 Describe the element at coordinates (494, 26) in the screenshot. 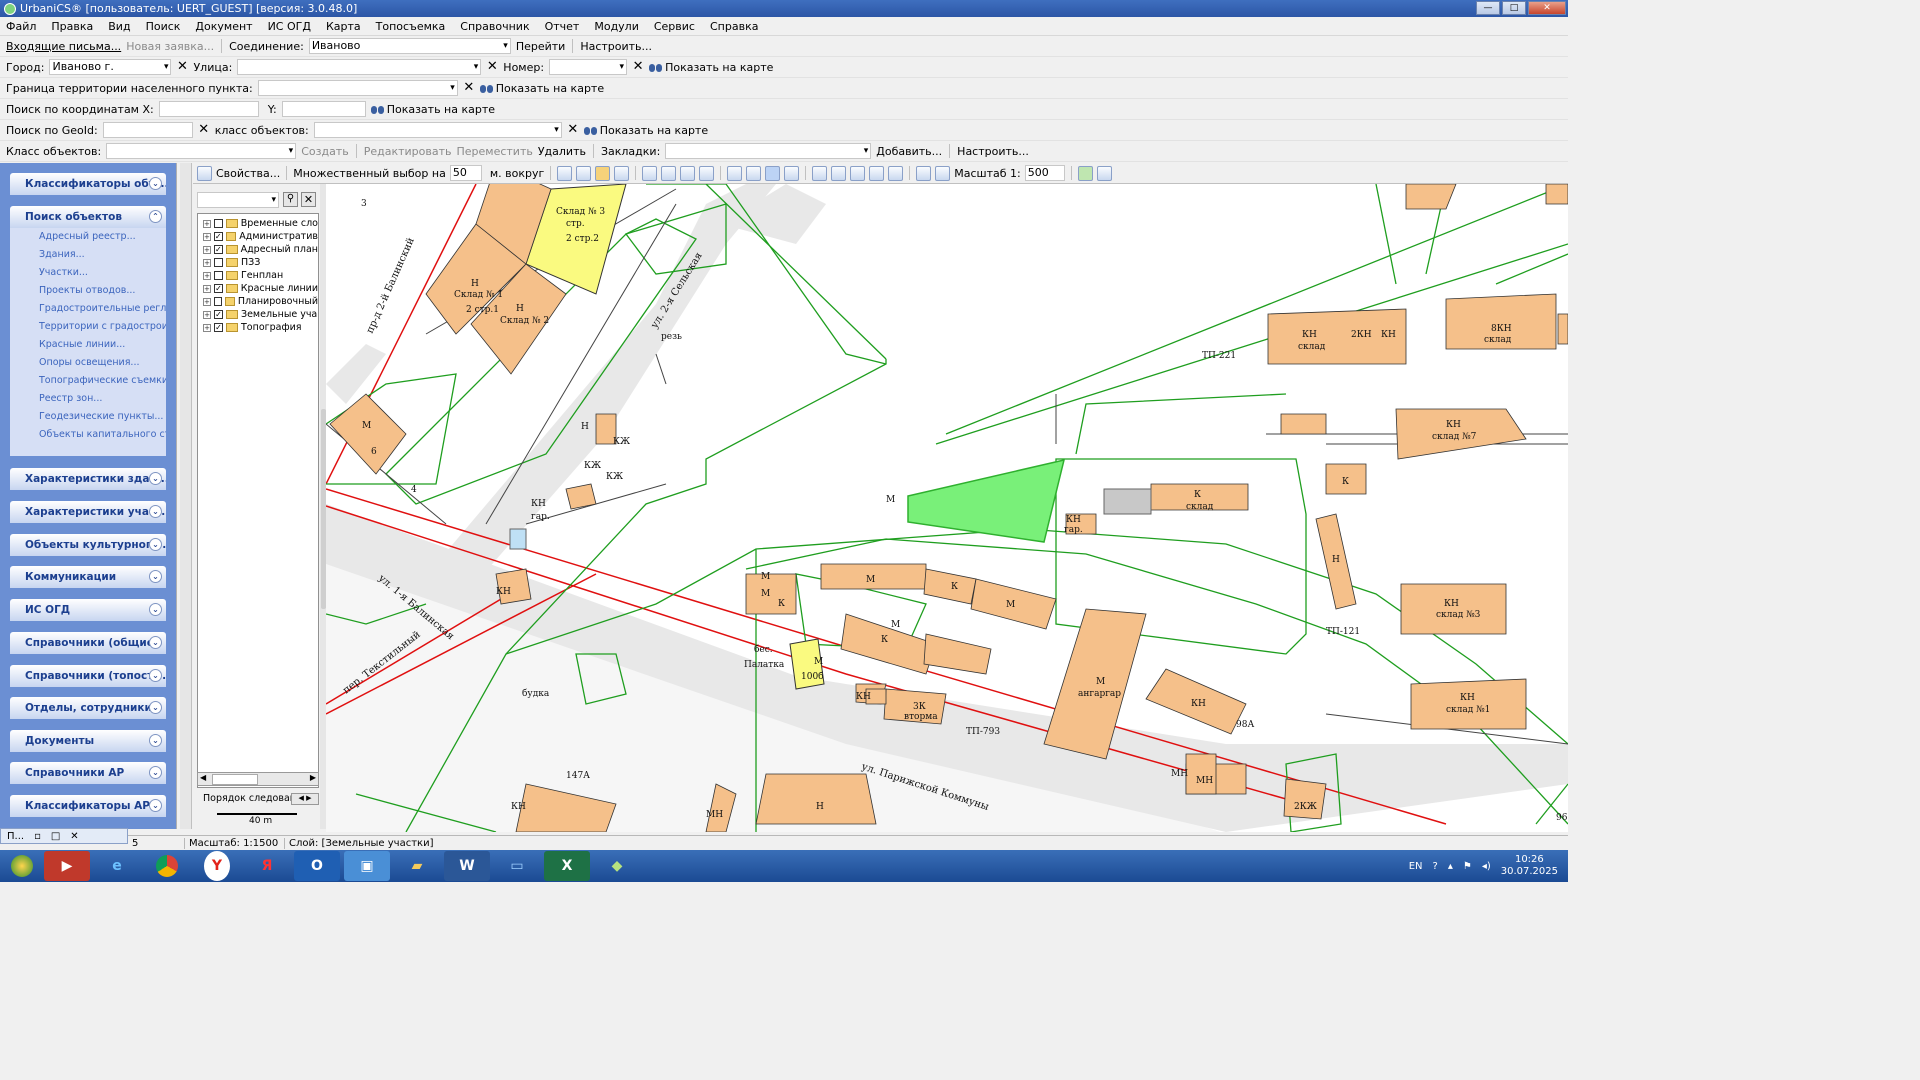

I see `menu-reference: Справочник` at that location.